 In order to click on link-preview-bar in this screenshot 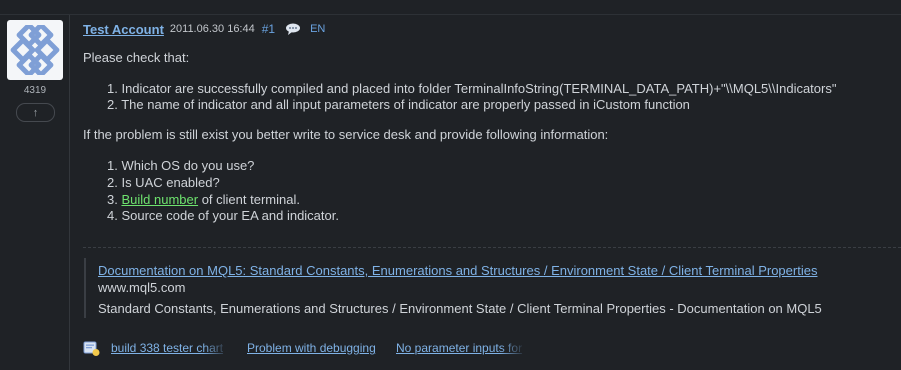, I will do `click(85, 288)`.